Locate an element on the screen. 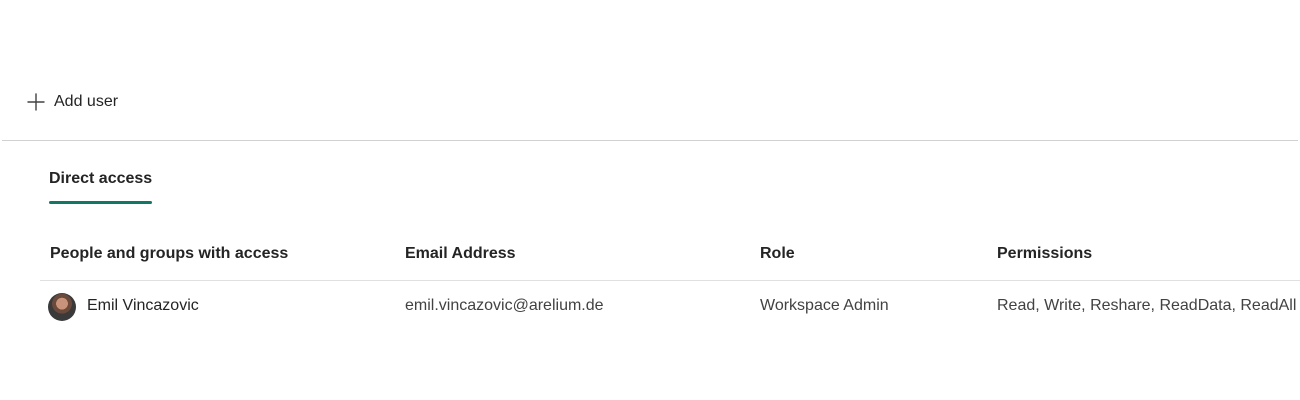 The height and width of the screenshot is (400, 1300). add-user-button: Add user is located at coordinates (72, 102).